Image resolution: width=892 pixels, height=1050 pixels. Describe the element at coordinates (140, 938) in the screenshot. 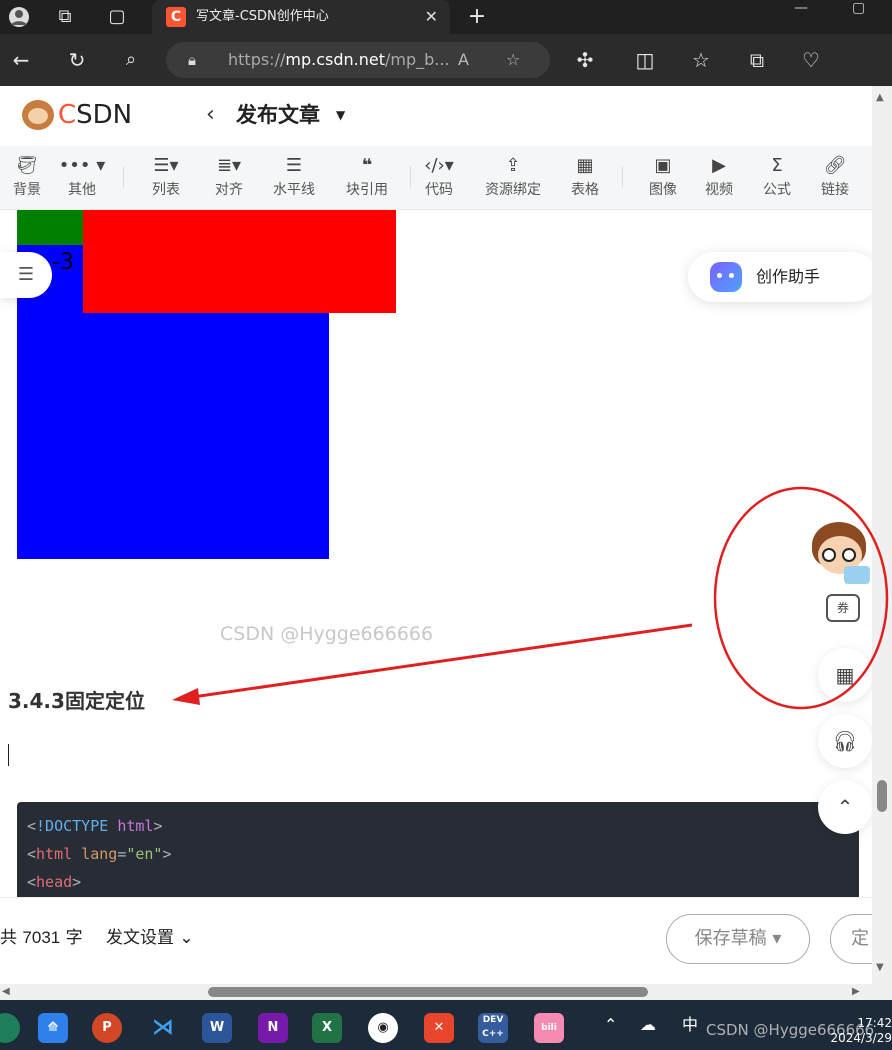

I see `post-settings-label: 发文设置` at that location.